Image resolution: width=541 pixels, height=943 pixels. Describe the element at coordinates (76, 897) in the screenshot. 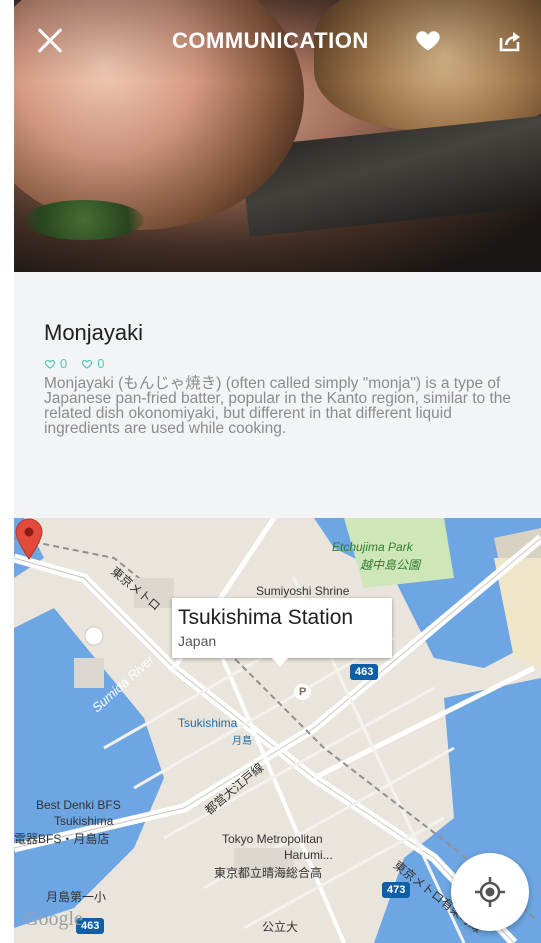

I see `school-label: 月島第一小` at that location.